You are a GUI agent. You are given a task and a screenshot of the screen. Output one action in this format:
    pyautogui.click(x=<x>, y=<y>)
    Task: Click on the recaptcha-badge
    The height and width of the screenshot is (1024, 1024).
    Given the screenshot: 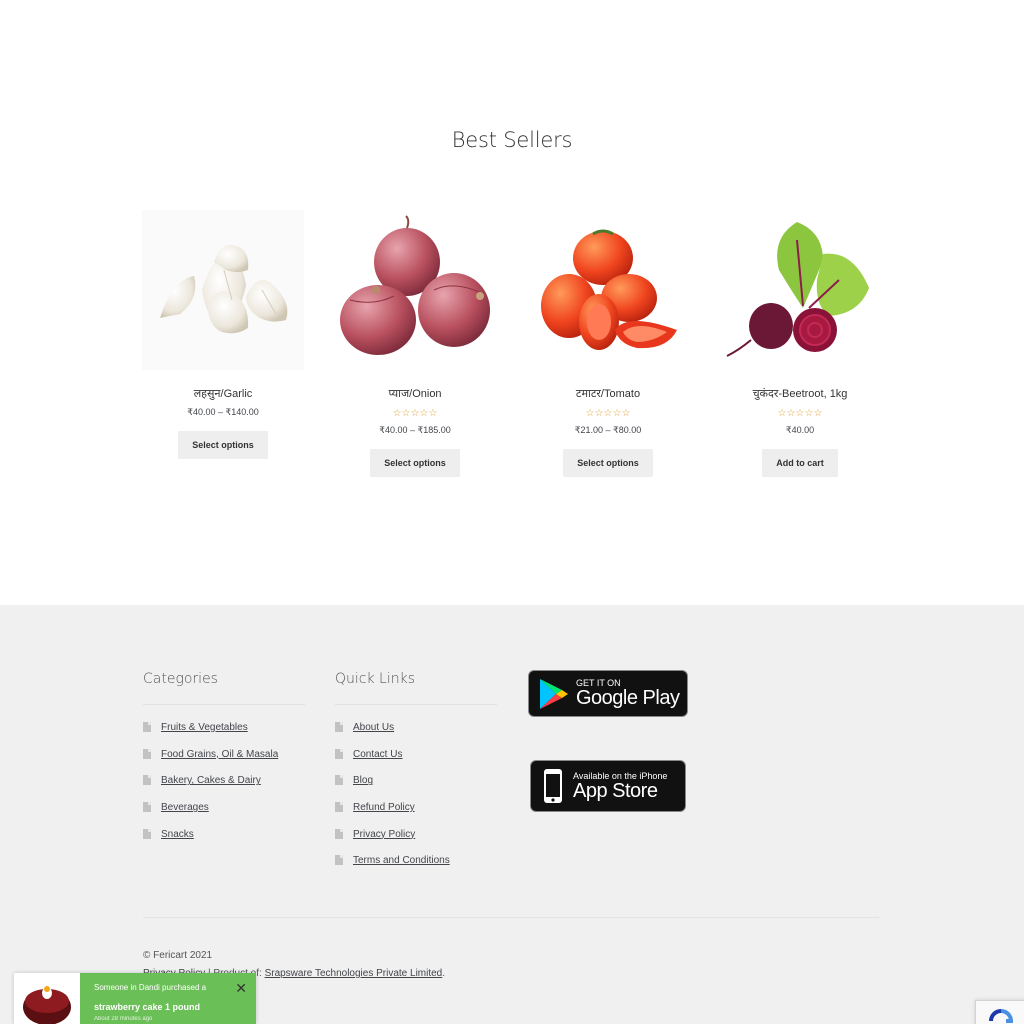 What is the action you would take?
    pyautogui.click(x=999, y=1012)
    